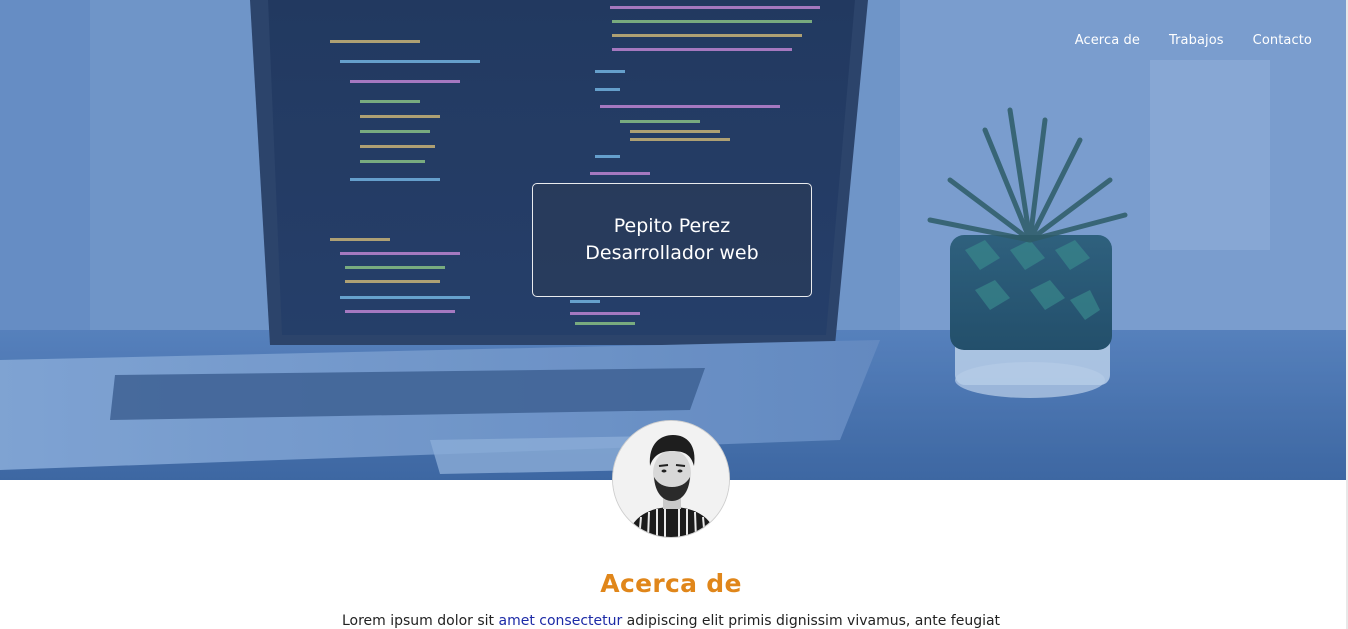  I want to click on nav-link-contacto: Contacto, so click(1282, 41).